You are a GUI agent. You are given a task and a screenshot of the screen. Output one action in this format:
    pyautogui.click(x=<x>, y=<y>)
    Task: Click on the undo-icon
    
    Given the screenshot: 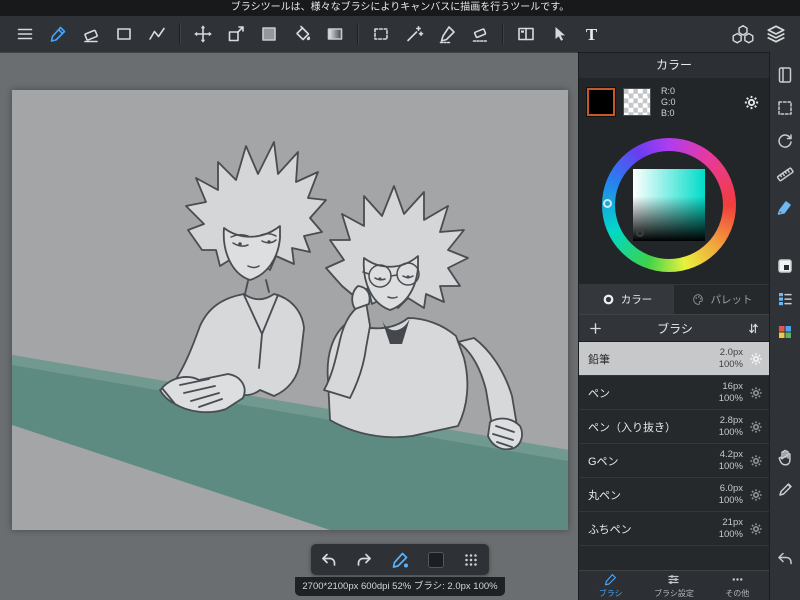 What is the action you would take?
    pyautogui.click(x=328, y=559)
    